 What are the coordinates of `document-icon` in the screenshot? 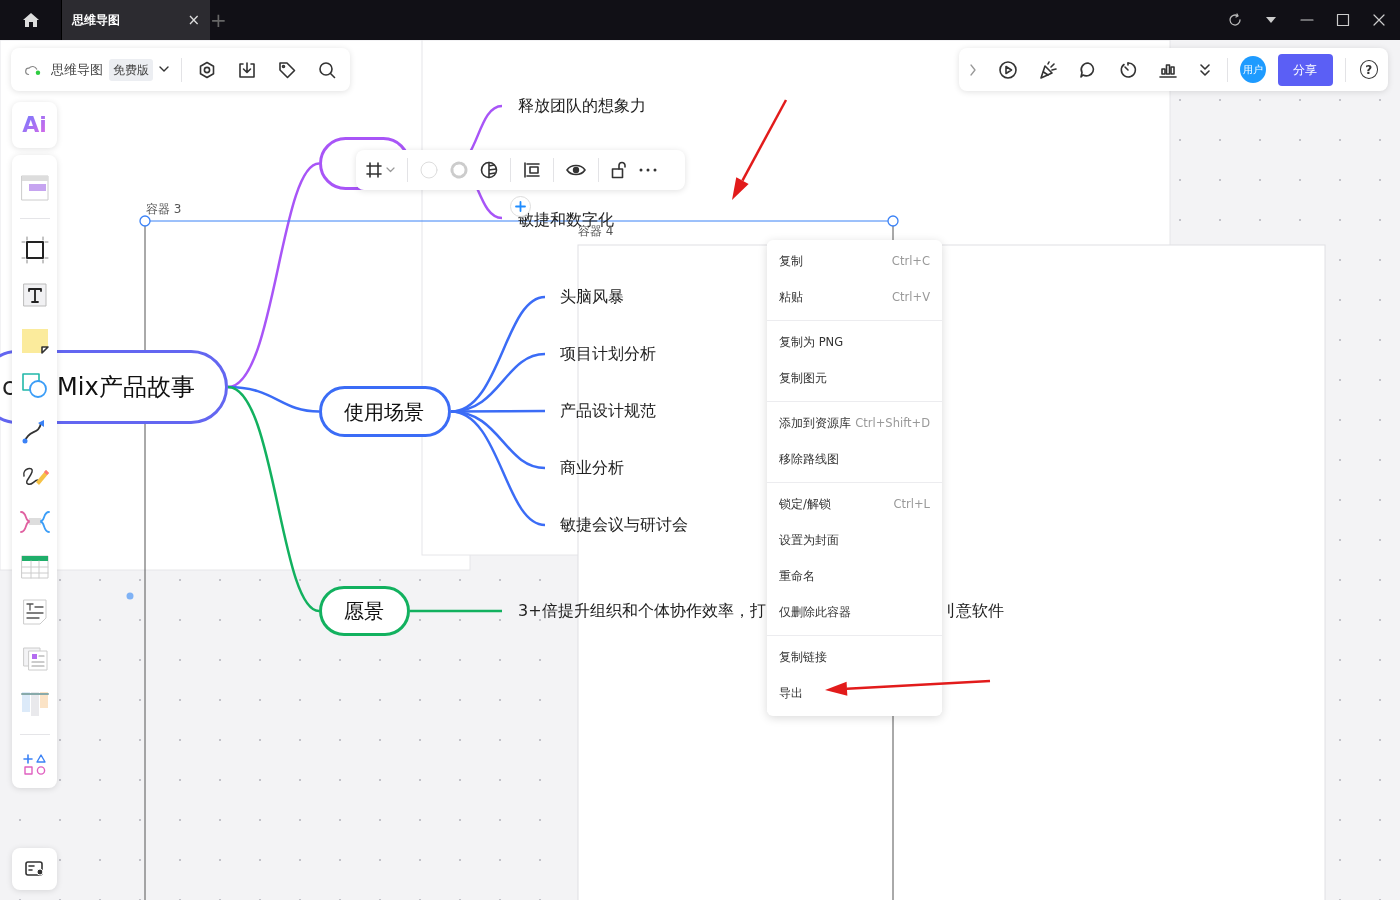 It's located at (34, 612).